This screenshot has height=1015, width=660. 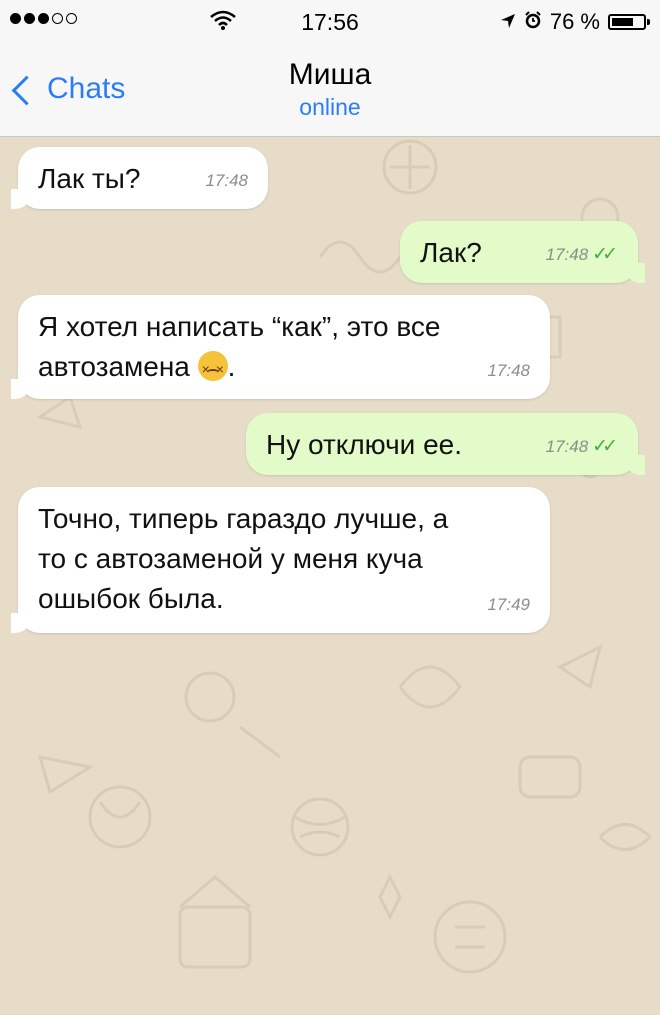 What do you see at coordinates (451, 252) in the screenshot?
I see `message-text: Лак?` at bounding box center [451, 252].